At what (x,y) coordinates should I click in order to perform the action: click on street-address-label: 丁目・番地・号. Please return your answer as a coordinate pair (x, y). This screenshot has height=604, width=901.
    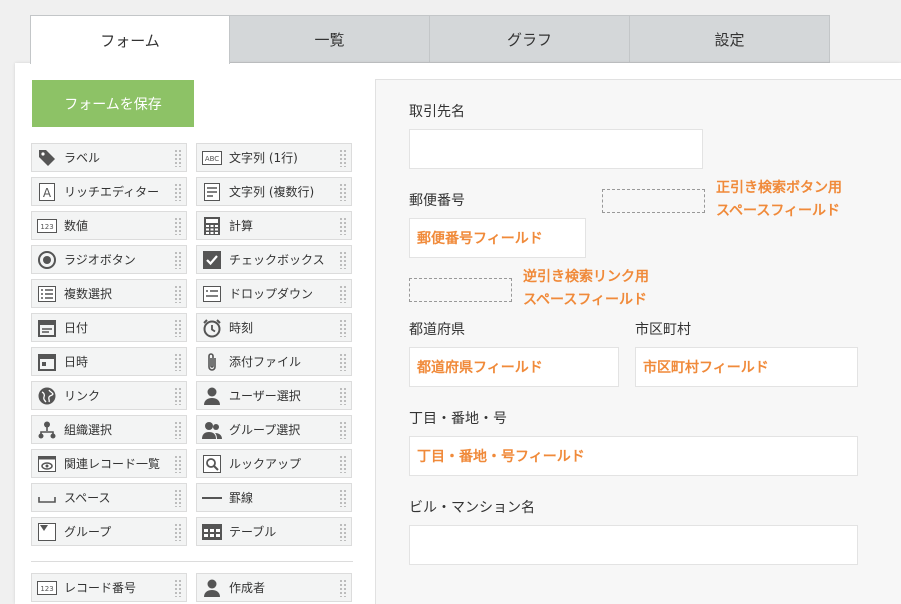
    Looking at the image, I should click on (458, 419).